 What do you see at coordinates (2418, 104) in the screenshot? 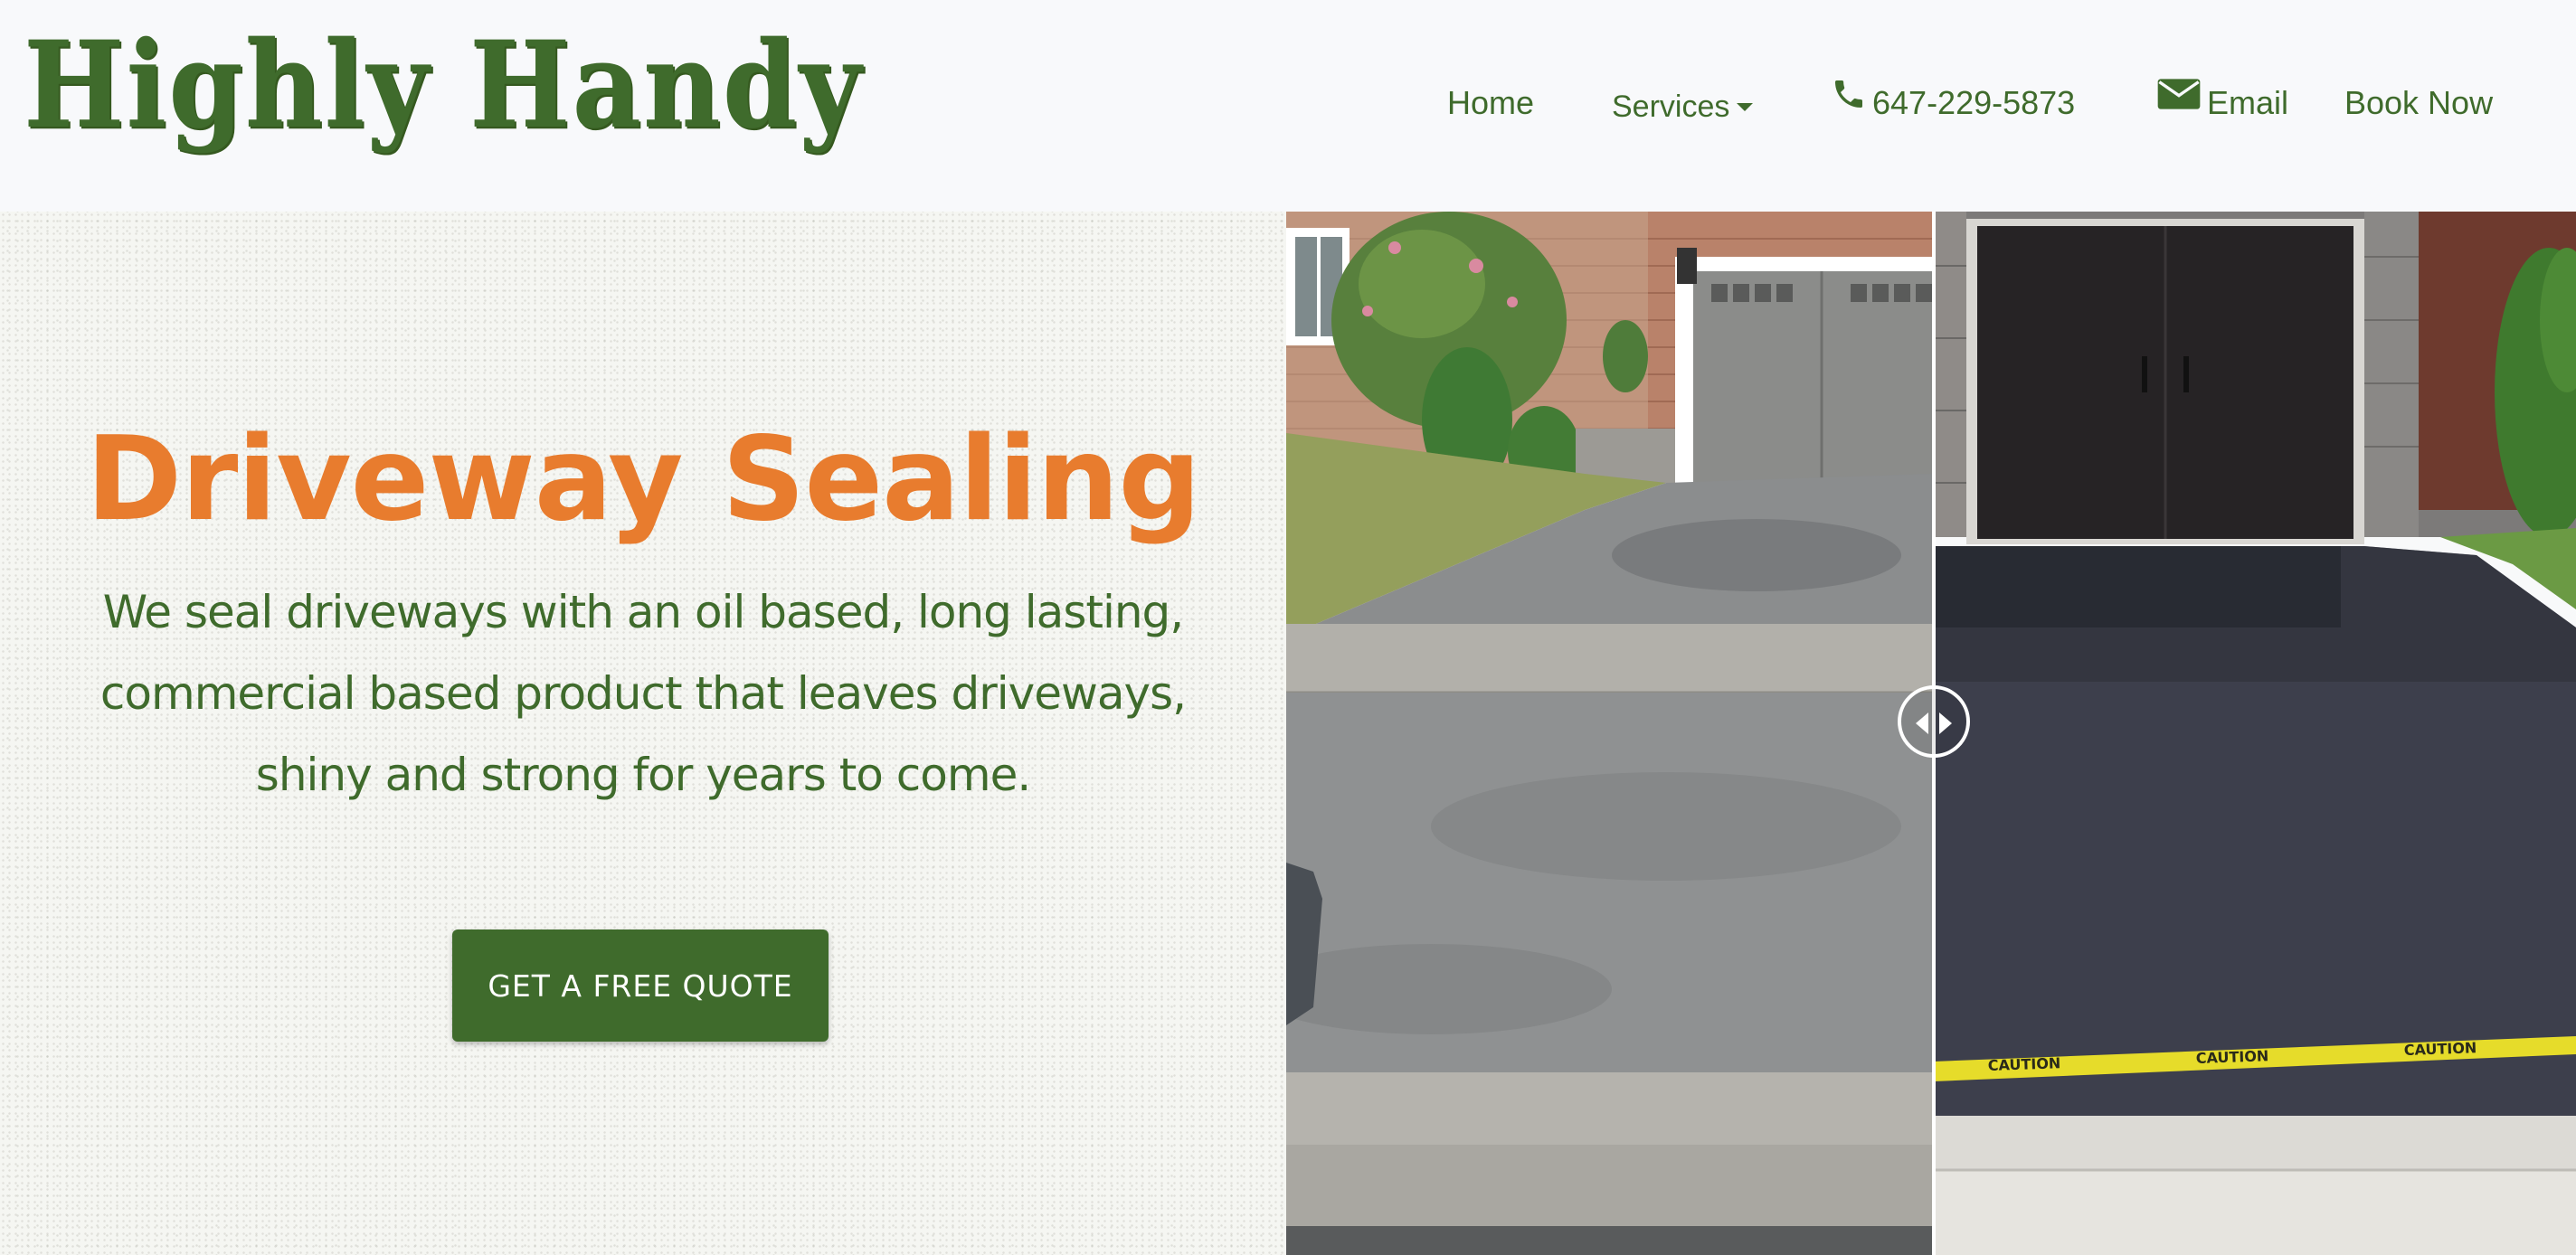
I see `nav-book-now-link: Book Now` at bounding box center [2418, 104].